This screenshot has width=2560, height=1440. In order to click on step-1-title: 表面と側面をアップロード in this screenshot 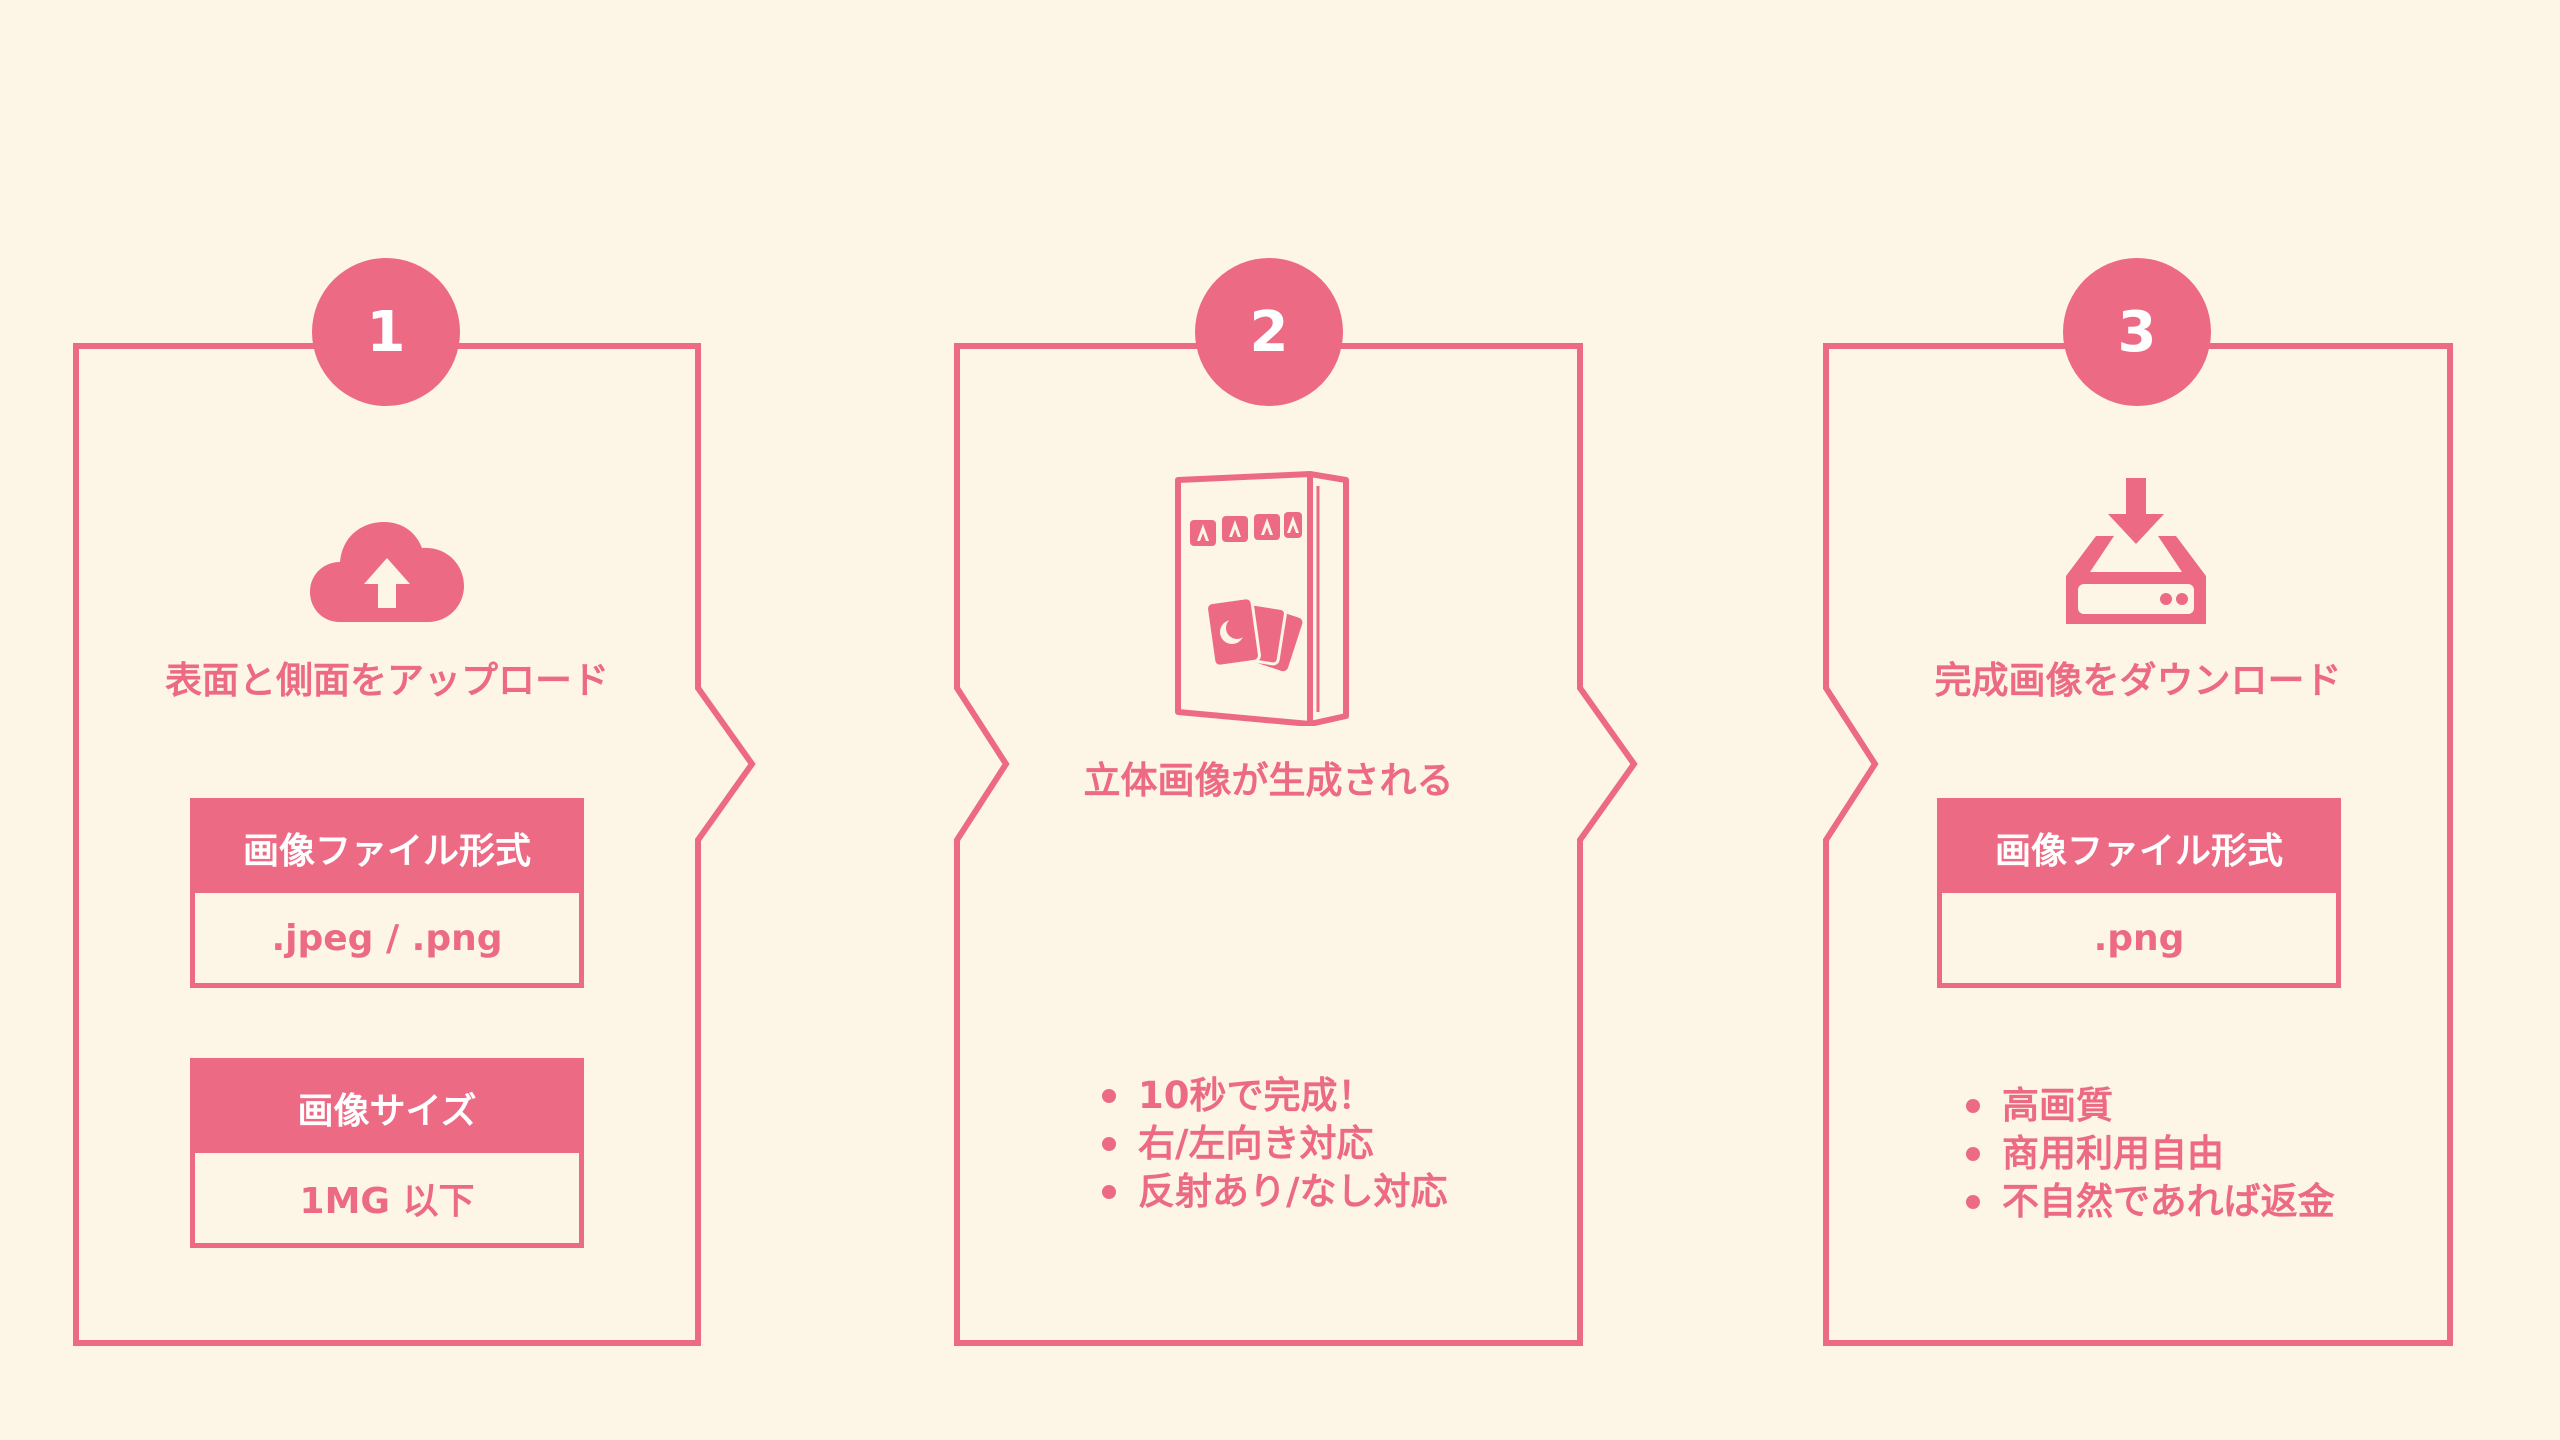, I will do `click(387, 680)`.